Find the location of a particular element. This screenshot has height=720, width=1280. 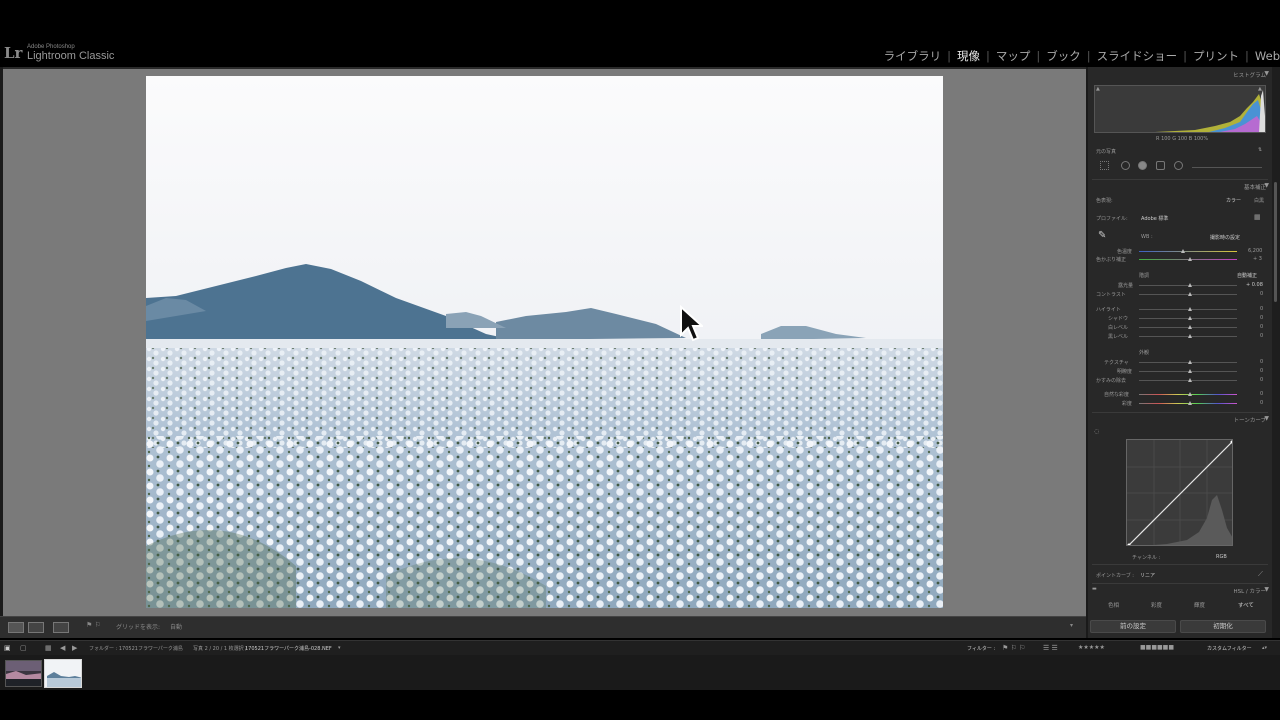

module-4: スライドショー is located at coordinates (1137, 56).